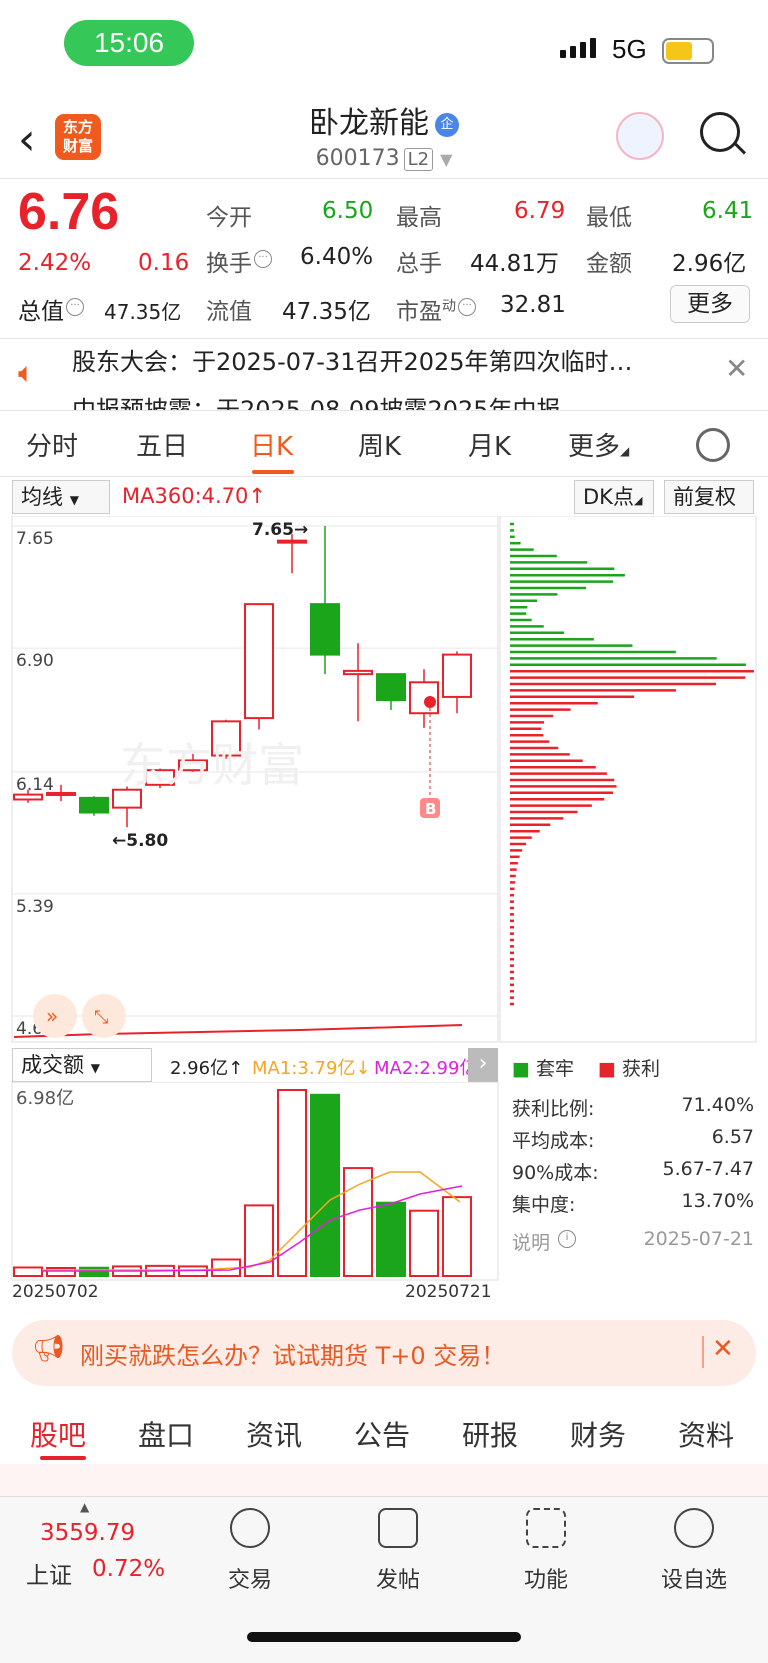  What do you see at coordinates (709, 264) in the screenshot?
I see `amount-value: 2.96亿` at bounding box center [709, 264].